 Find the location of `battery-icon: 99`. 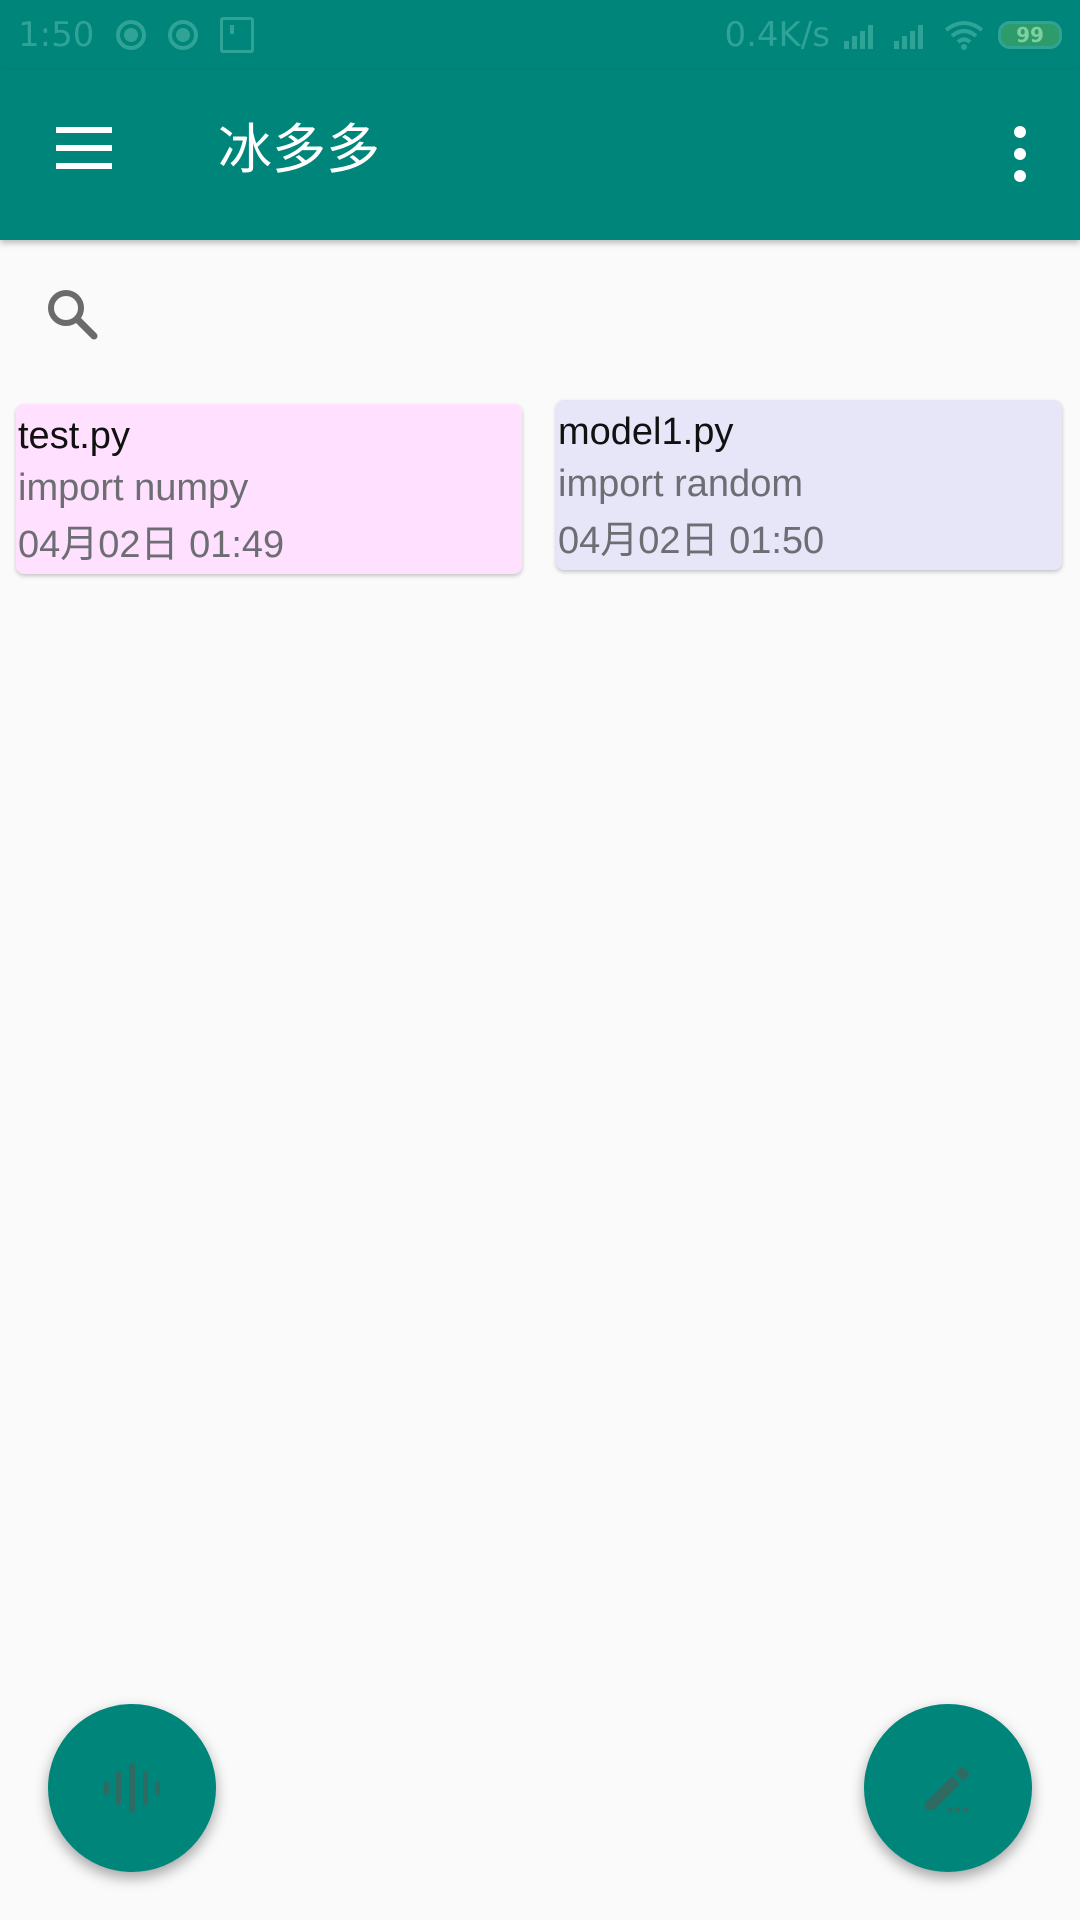

battery-icon: 99 is located at coordinates (1030, 35).